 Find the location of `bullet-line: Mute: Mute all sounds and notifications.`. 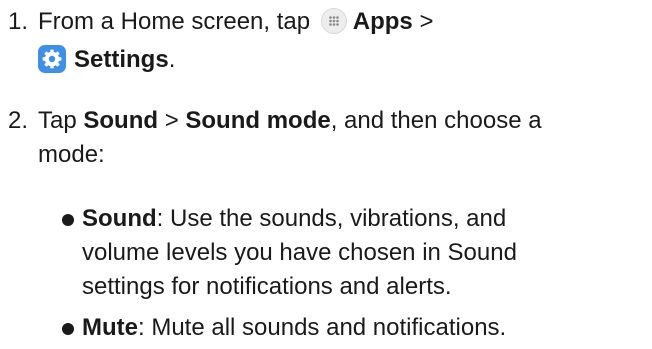

bullet-line: Mute: Mute all sounds and notifications. is located at coordinates (294, 328).